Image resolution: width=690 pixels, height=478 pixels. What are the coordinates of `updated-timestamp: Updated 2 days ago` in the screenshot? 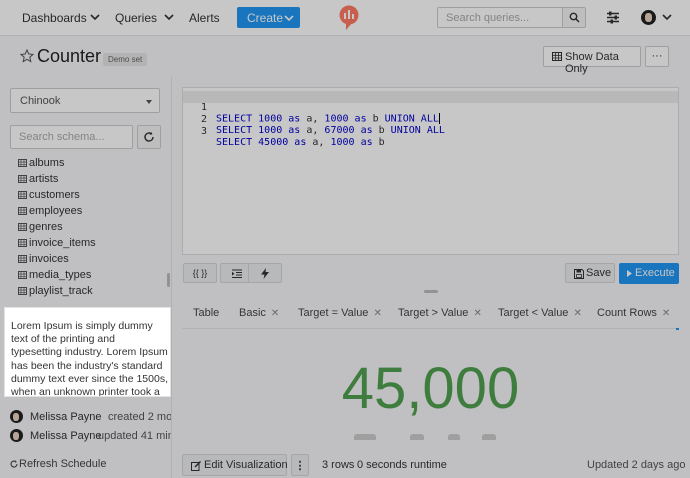 It's located at (636, 465).